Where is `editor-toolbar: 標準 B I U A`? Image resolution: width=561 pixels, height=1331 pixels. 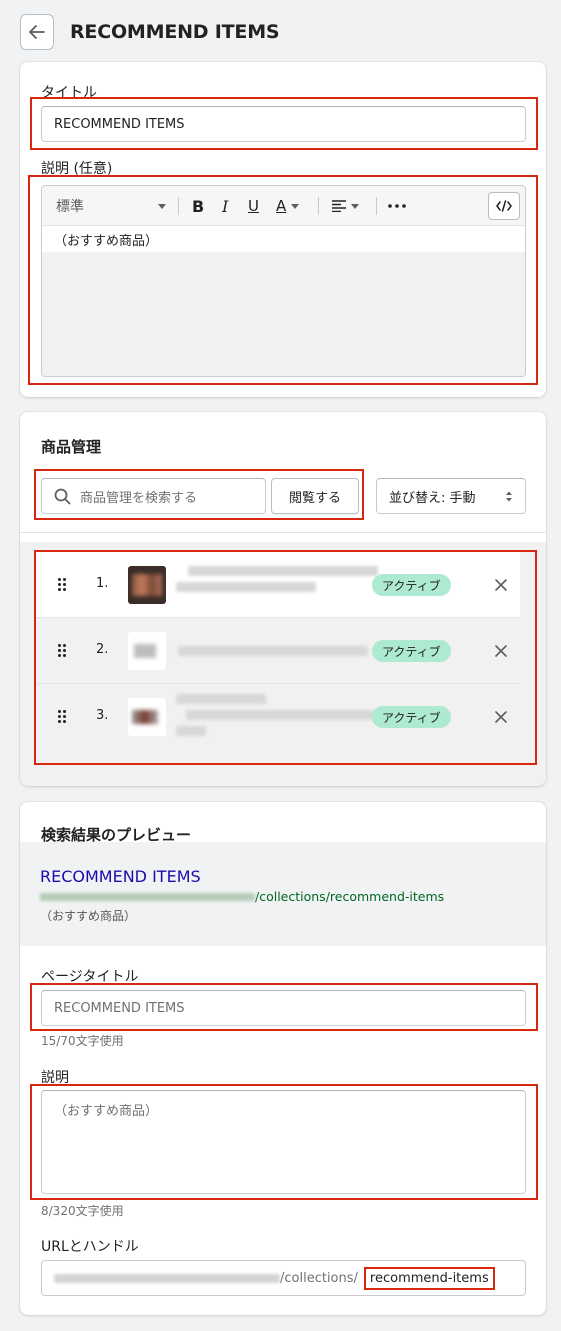
editor-toolbar: 標準 B I U A is located at coordinates (283, 206).